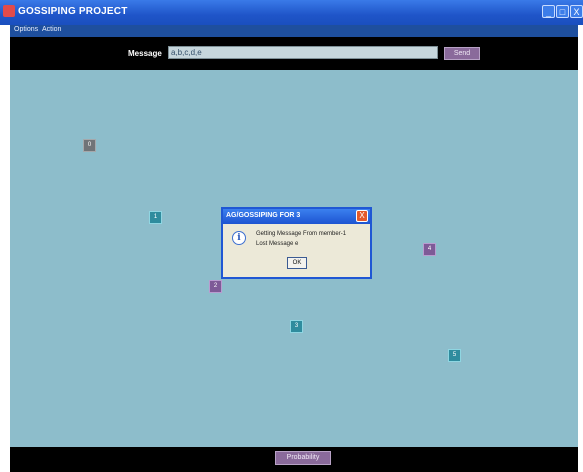 The height and width of the screenshot is (472, 583). What do you see at coordinates (362, 216) in the screenshot?
I see `dialog-close-button: X` at bounding box center [362, 216].